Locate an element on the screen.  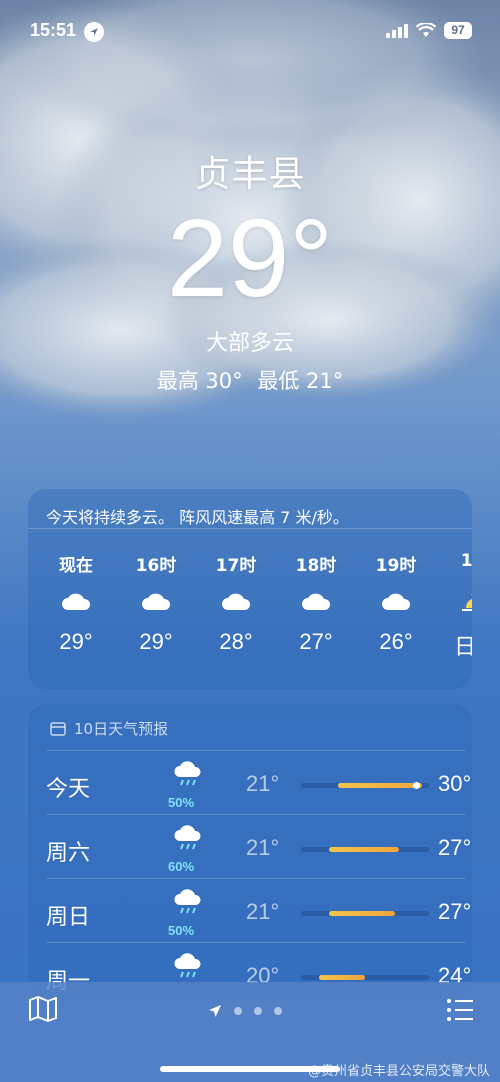
list-icon is located at coordinates (460, 1010).